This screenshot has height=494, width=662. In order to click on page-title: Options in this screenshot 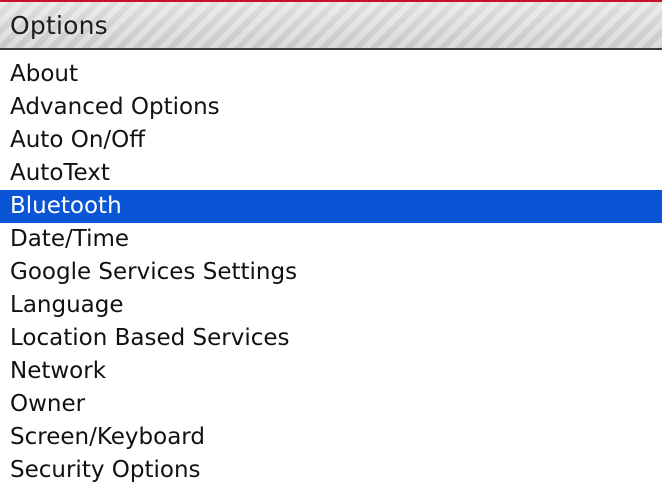, I will do `click(59, 25)`.